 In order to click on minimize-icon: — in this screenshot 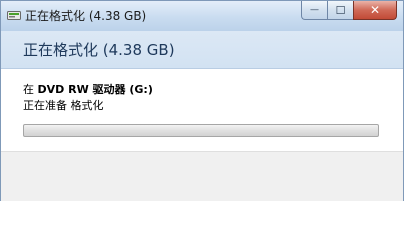, I will do `click(314, 10)`.